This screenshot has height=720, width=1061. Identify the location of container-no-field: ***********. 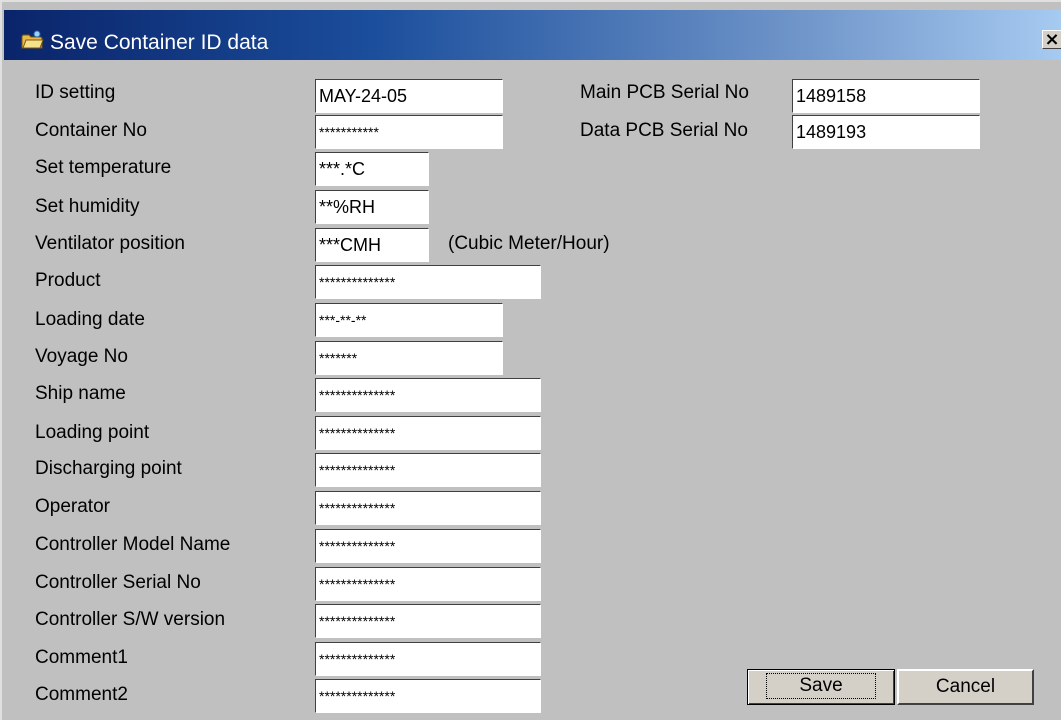
(409, 132).